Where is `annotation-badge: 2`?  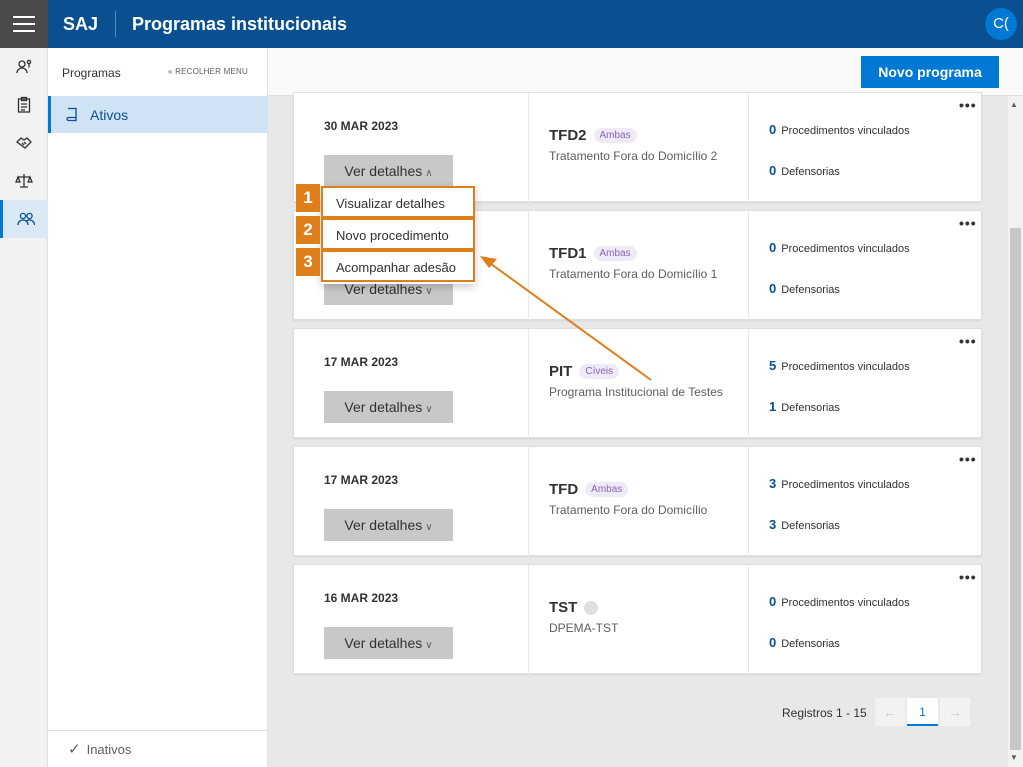
annotation-badge: 2 is located at coordinates (308, 230).